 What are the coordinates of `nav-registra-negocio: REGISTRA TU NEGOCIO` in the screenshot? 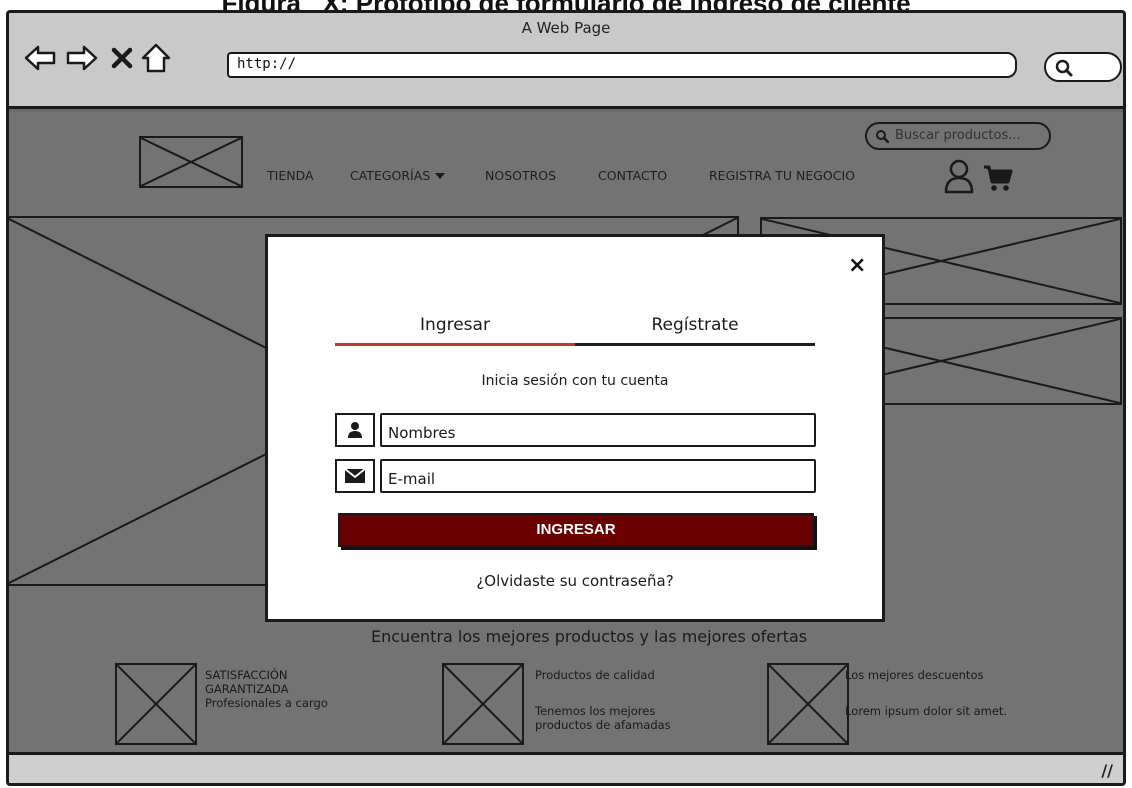 It's located at (782, 175).